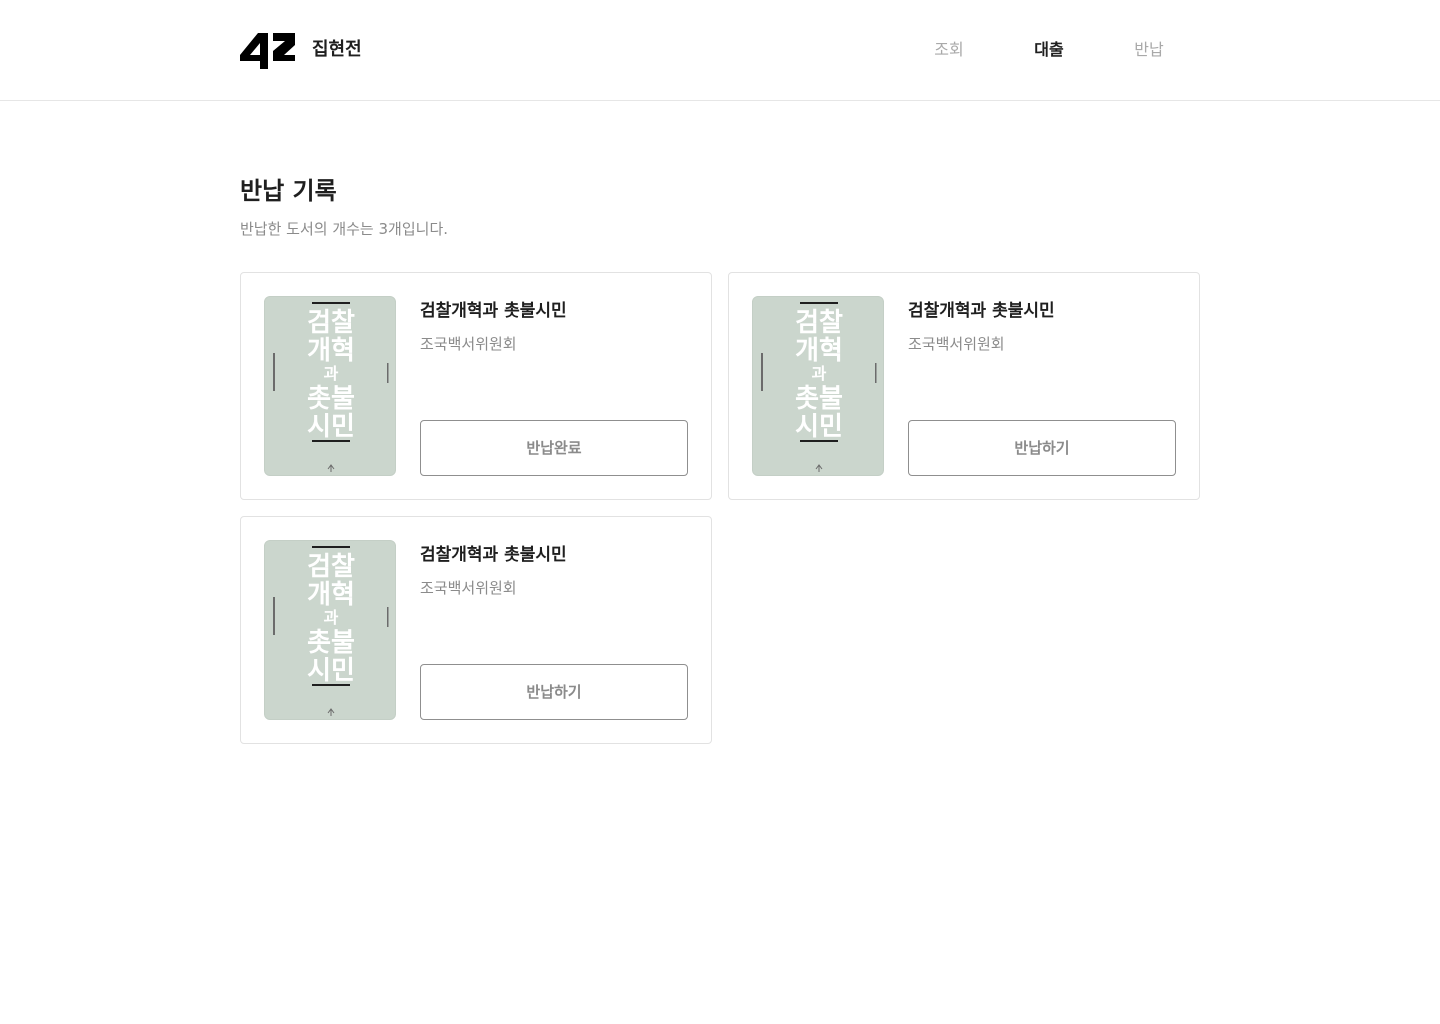 This screenshot has height=1024, width=1440. I want to click on book-card: 검찰 개혁 과 촛불 시민 검찰개혁과 촛불시민 조국백서위원회 반납완료, so click(476, 386).